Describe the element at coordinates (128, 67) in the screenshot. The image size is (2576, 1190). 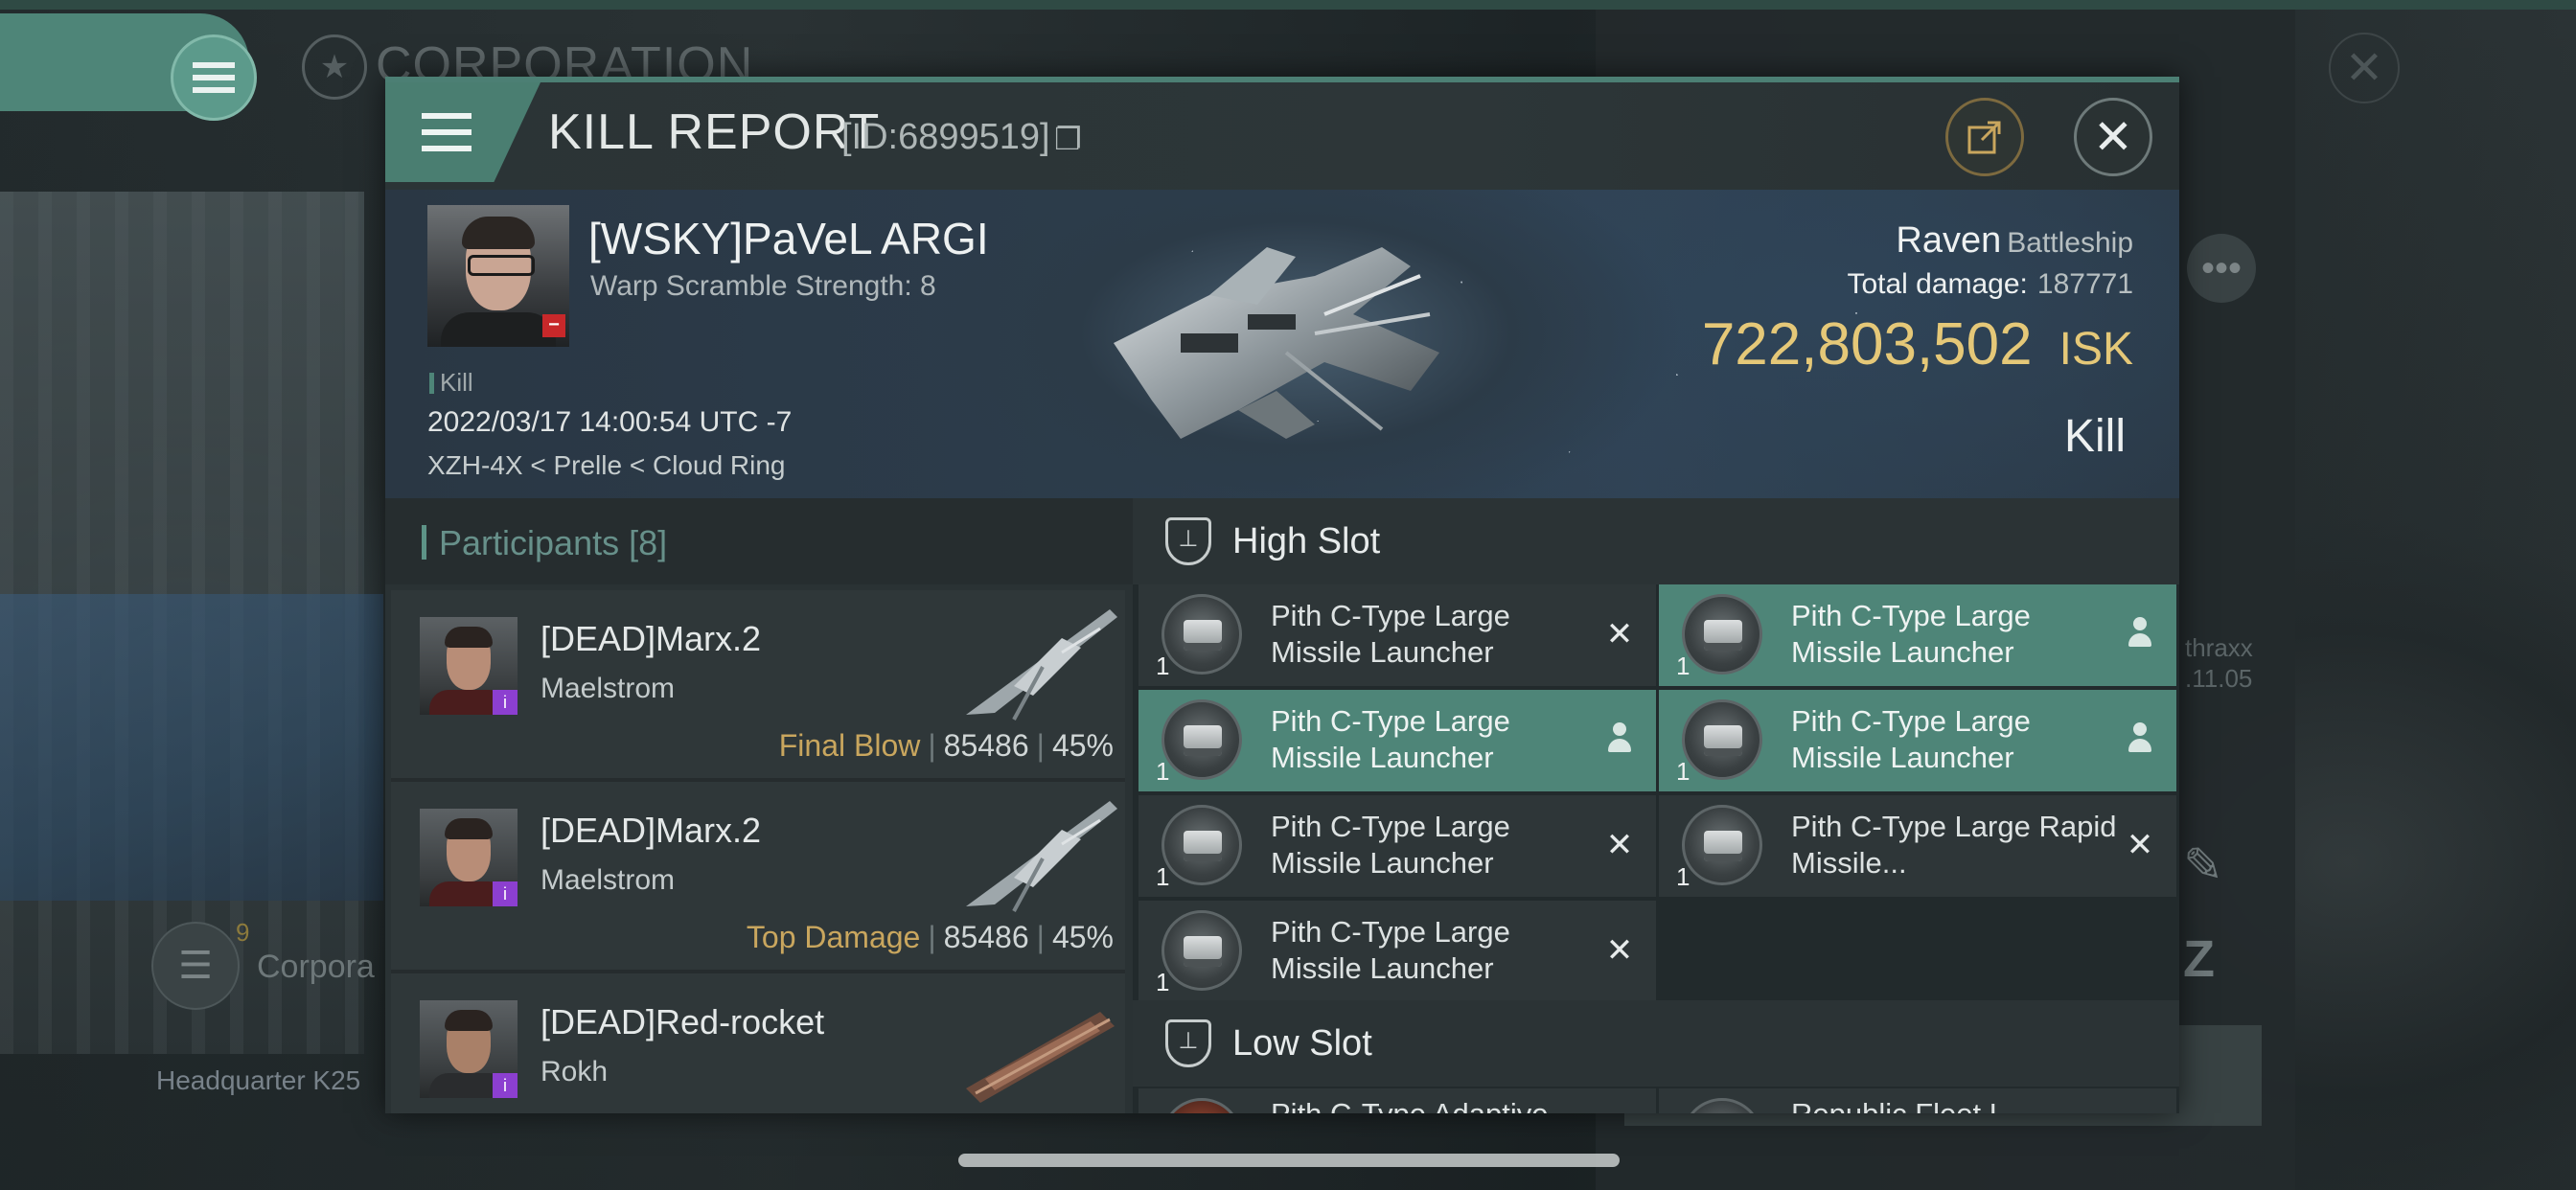
I see `main-menu-pill` at that location.